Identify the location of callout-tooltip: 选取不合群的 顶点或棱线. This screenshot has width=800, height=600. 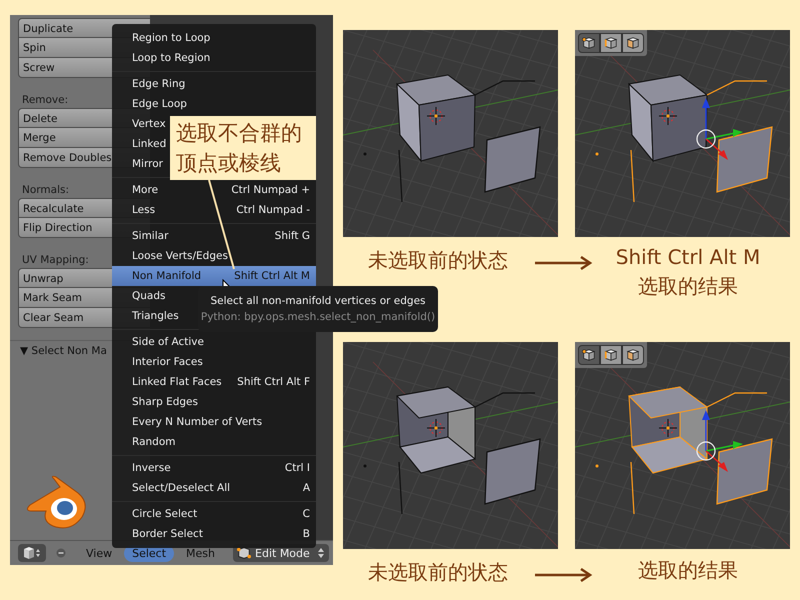
(243, 148).